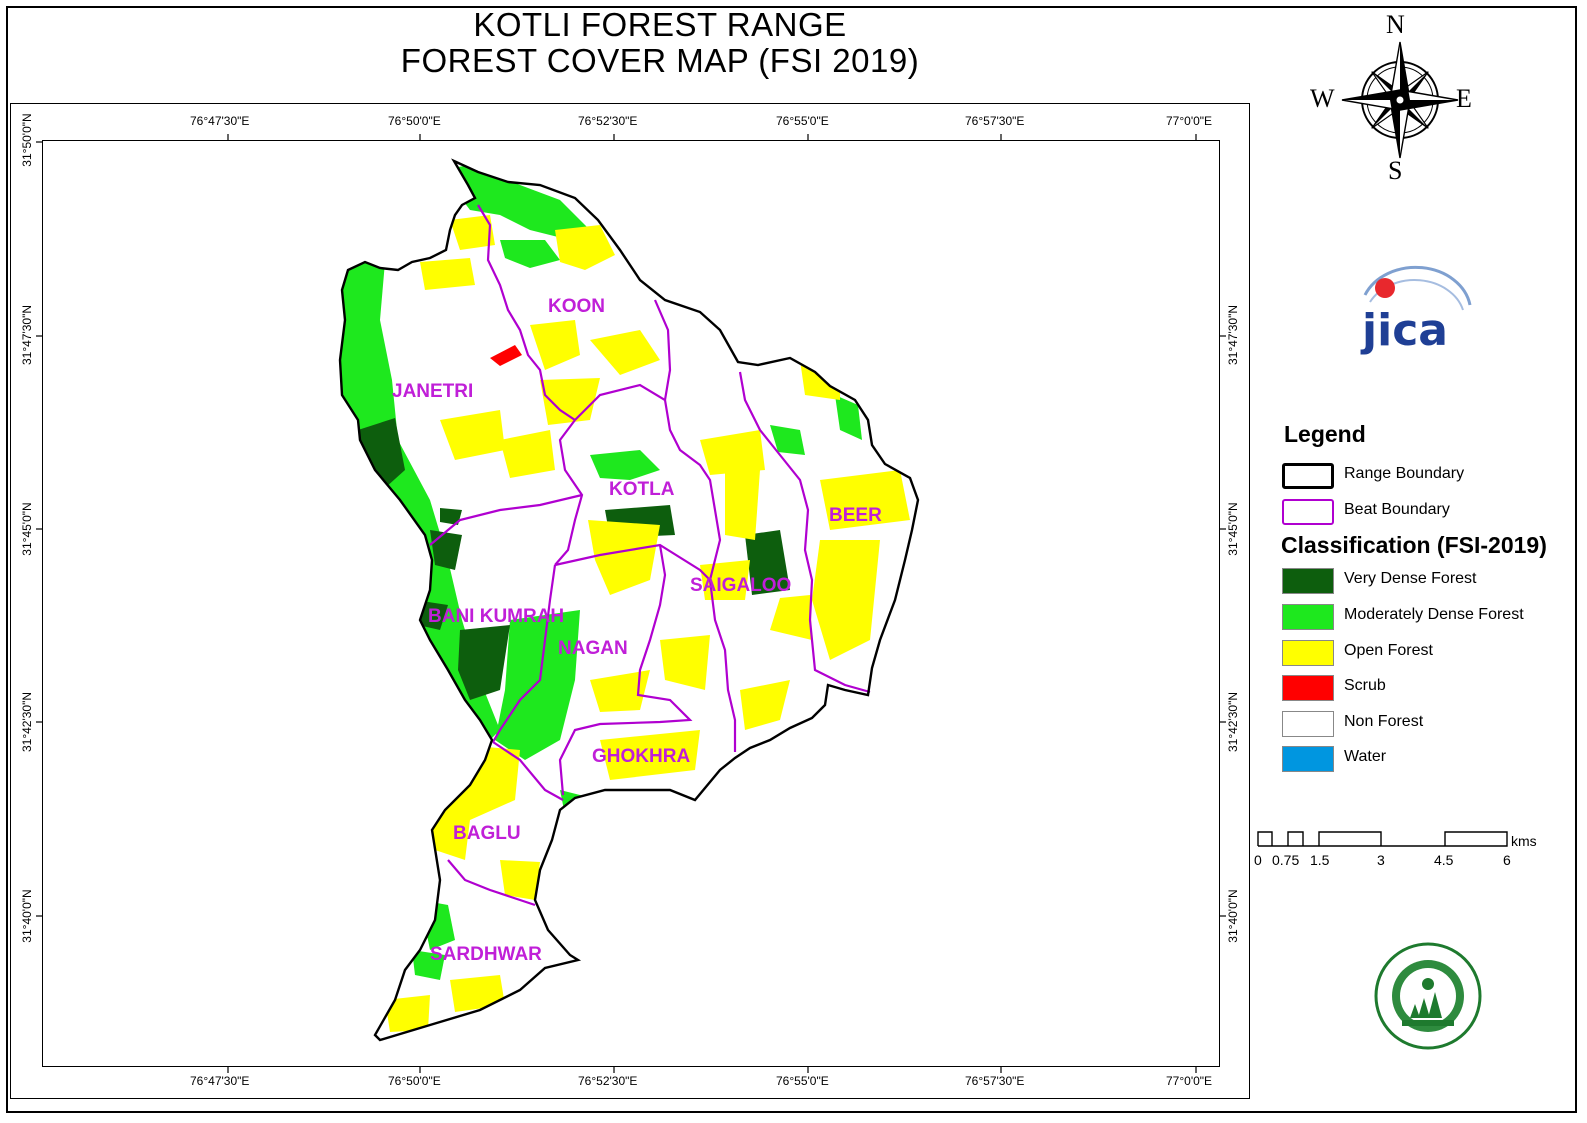  What do you see at coordinates (1325, 434) in the screenshot?
I see `legend-title: Legend` at bounding box center [1325, 434].